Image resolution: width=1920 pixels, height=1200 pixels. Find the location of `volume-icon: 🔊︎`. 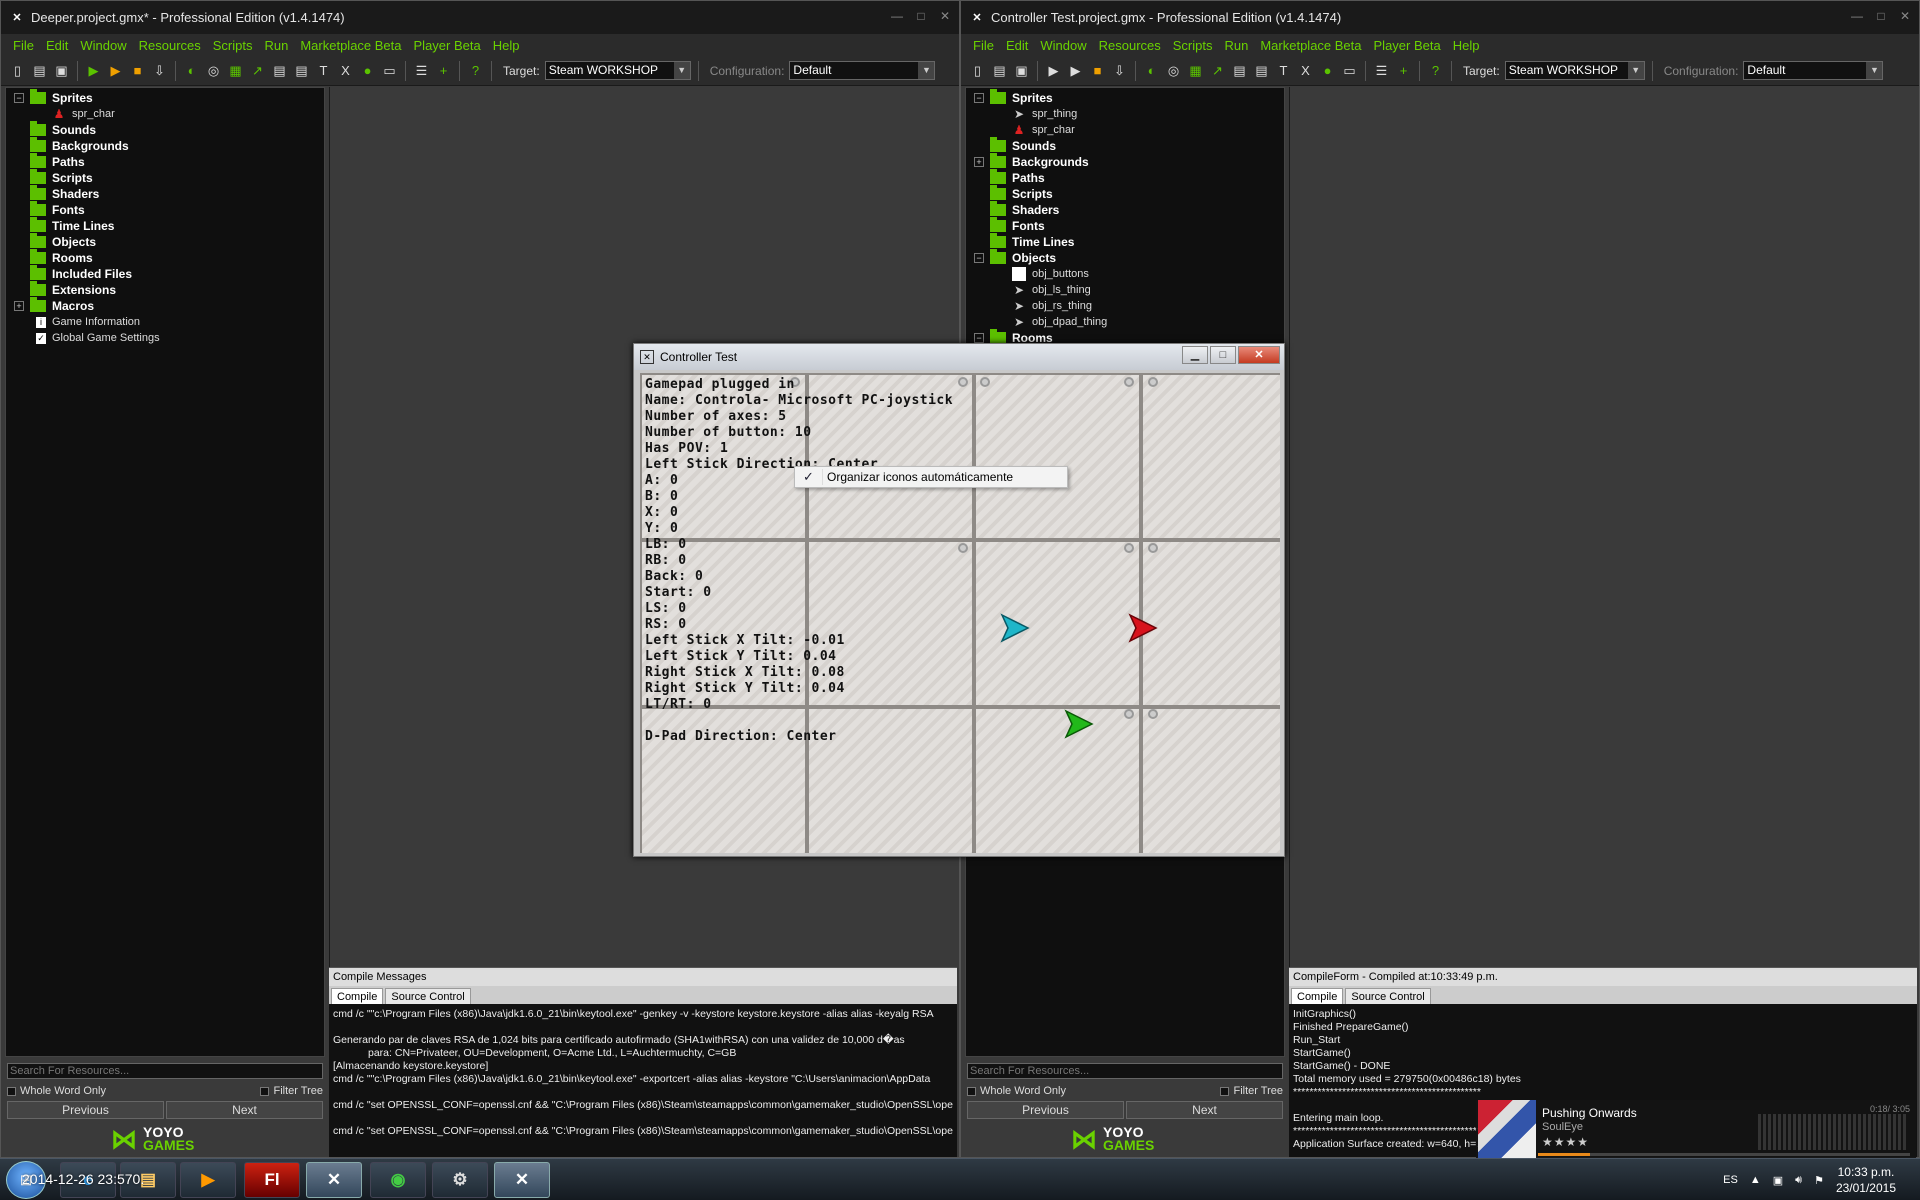

volume-icon: 🔊︎ is located at coordinates (1798, 1180).